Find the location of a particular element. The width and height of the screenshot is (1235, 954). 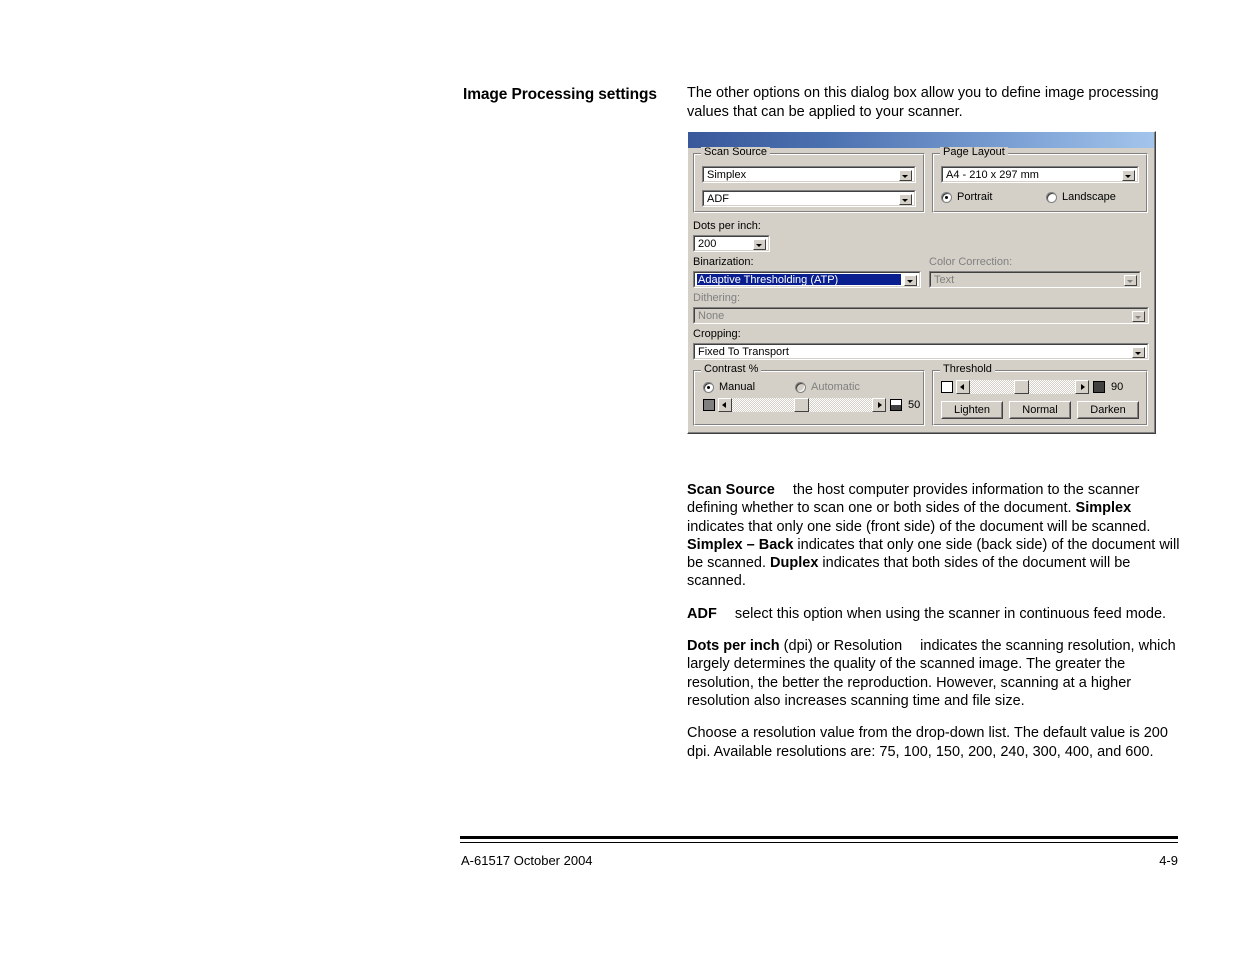

darken-button: Darken is located at coordinates (1108, 410).